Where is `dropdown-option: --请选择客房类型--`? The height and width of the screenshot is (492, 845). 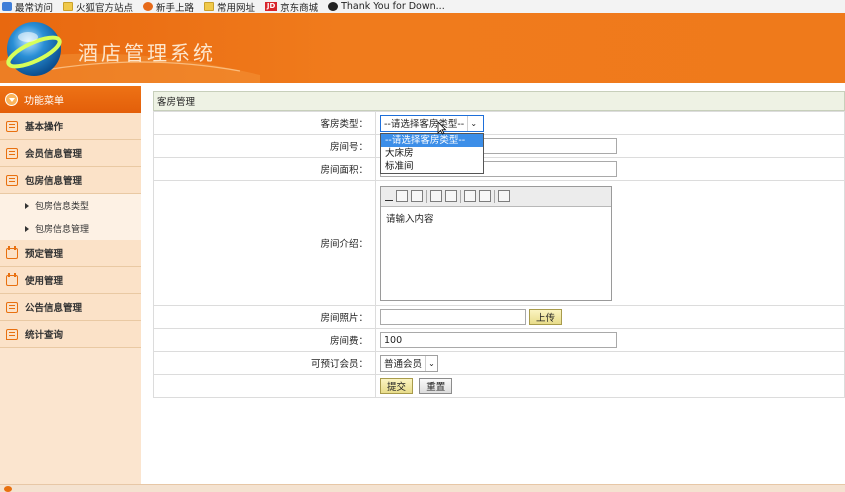
dropdown-option: --请选择客房类型-- is located at coordinates (432, 140).